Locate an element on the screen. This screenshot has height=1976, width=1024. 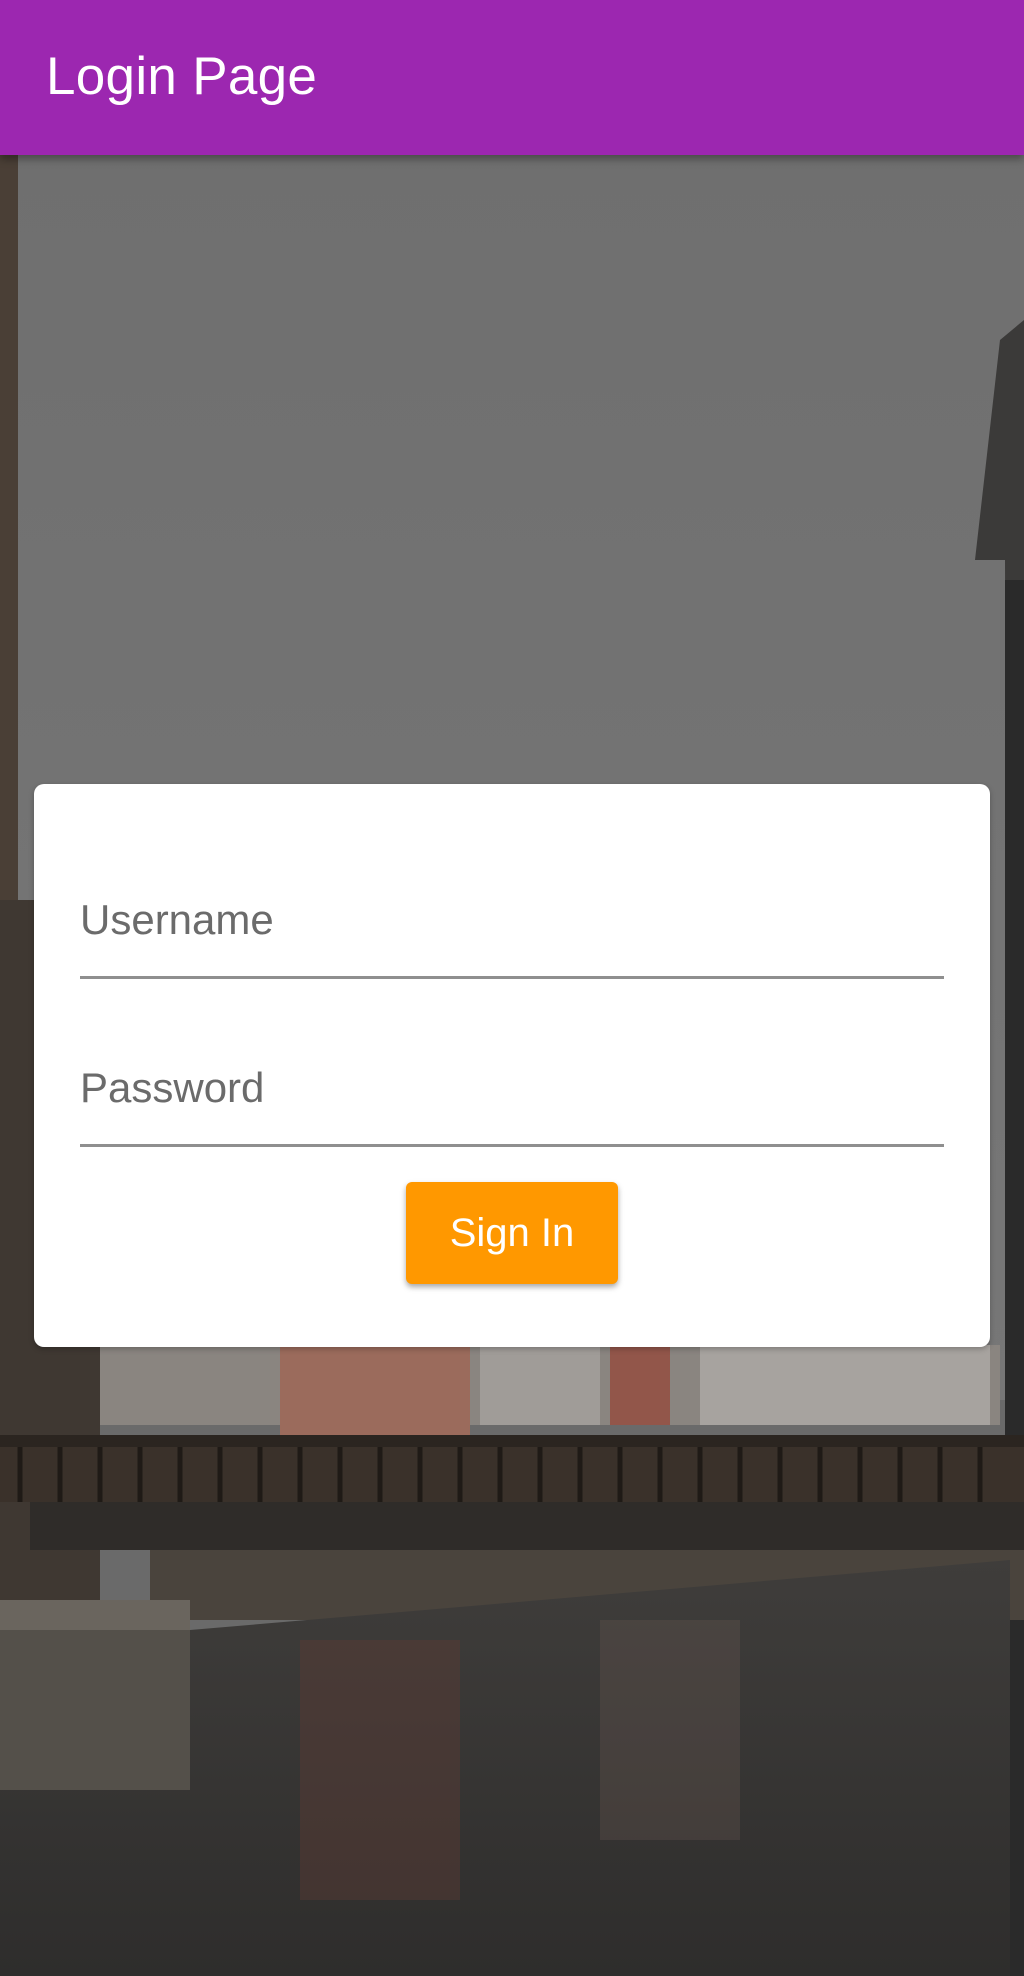
password-field is located at coordinates (512, 1097).